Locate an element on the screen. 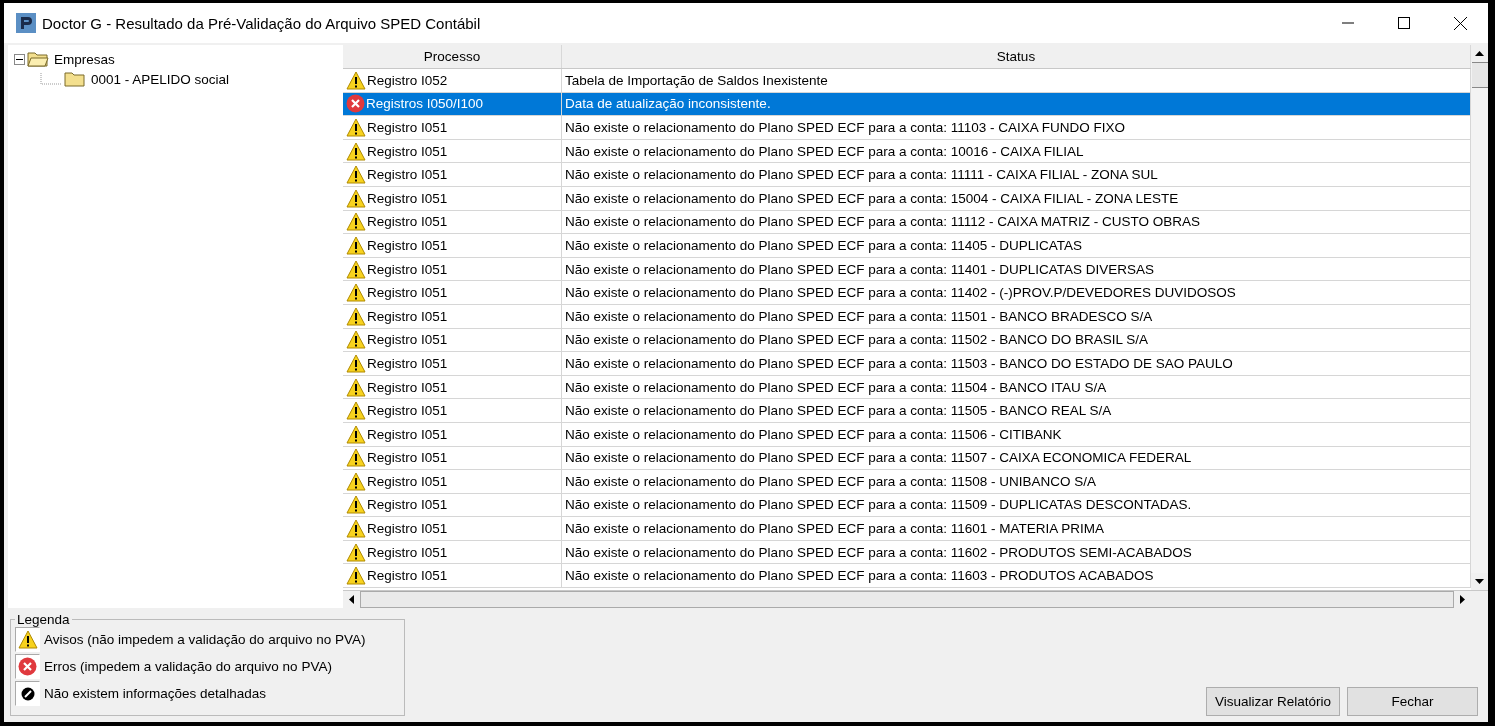 The height and width of the screenshot is (726, 1495). table-row: Registro I051 Não existe o relacionamento do Plano SPED ECF para a conta: 11506 - CITIBANK is located at coordinates (907, 434).